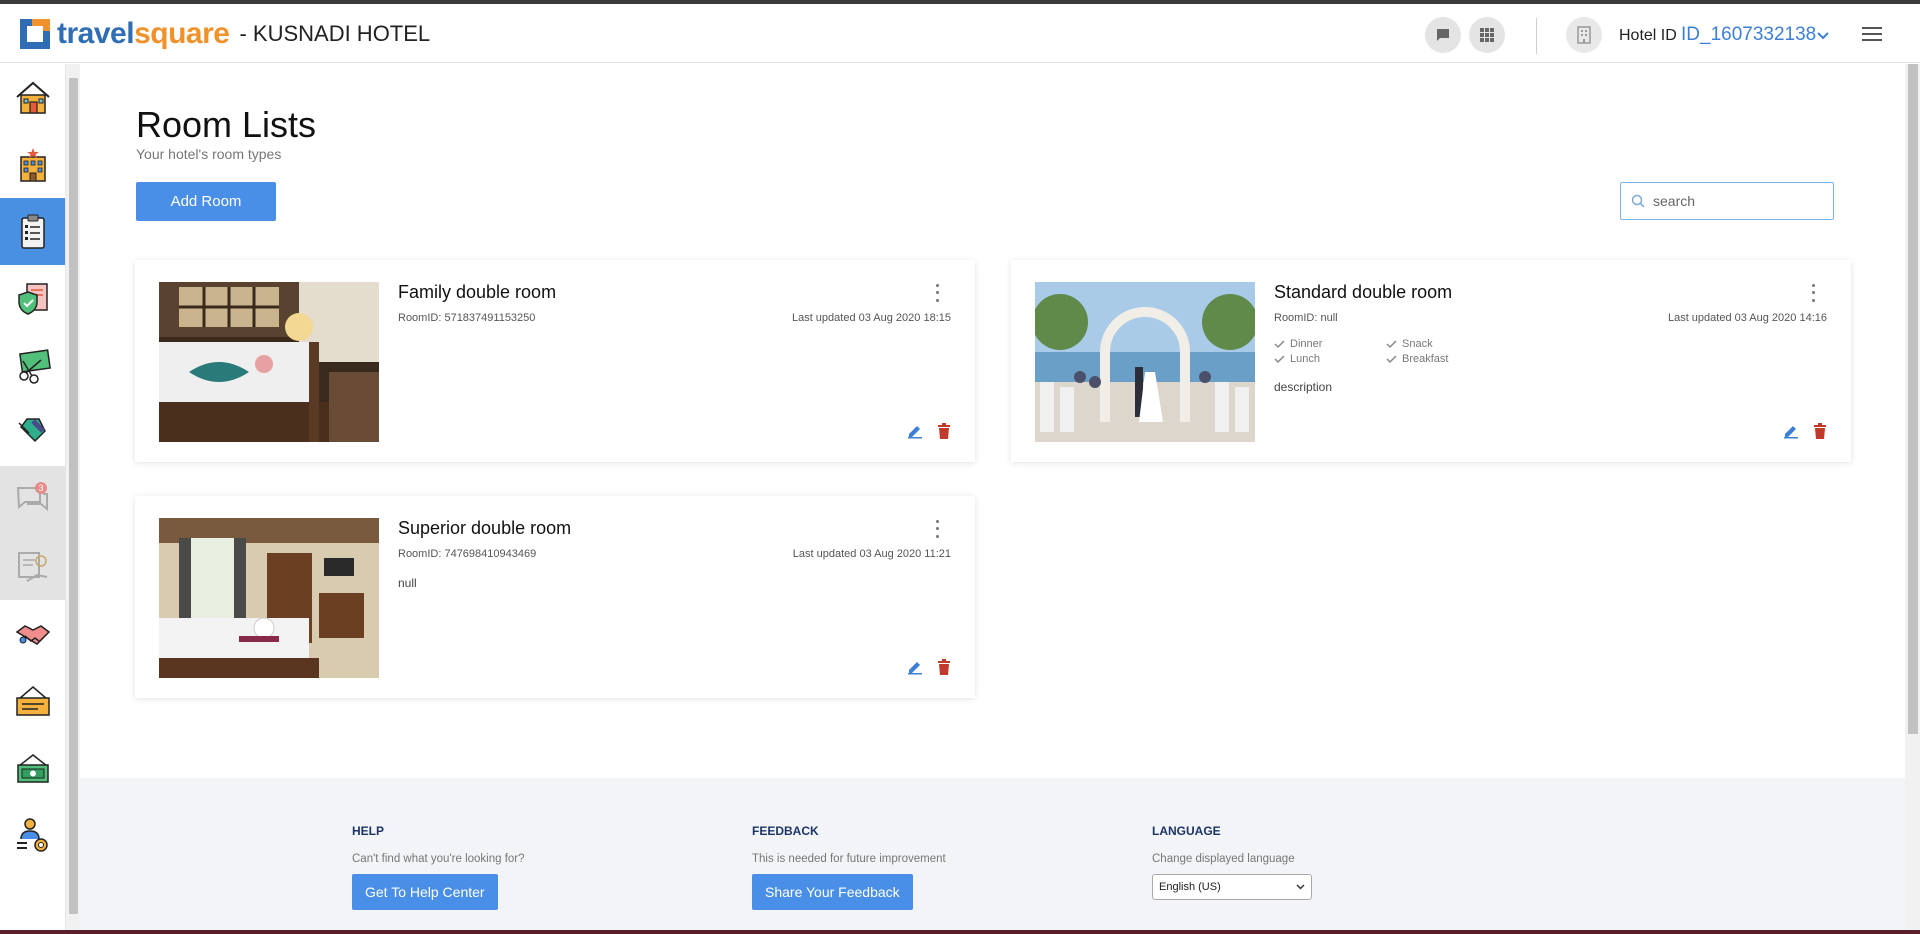 Image resolution: width=1920 pixels, height=934 pixels. Describe the element at coordinates (1186, 831) in the screenshot. I see `footer-language-title: LANGUAGE` at that location.